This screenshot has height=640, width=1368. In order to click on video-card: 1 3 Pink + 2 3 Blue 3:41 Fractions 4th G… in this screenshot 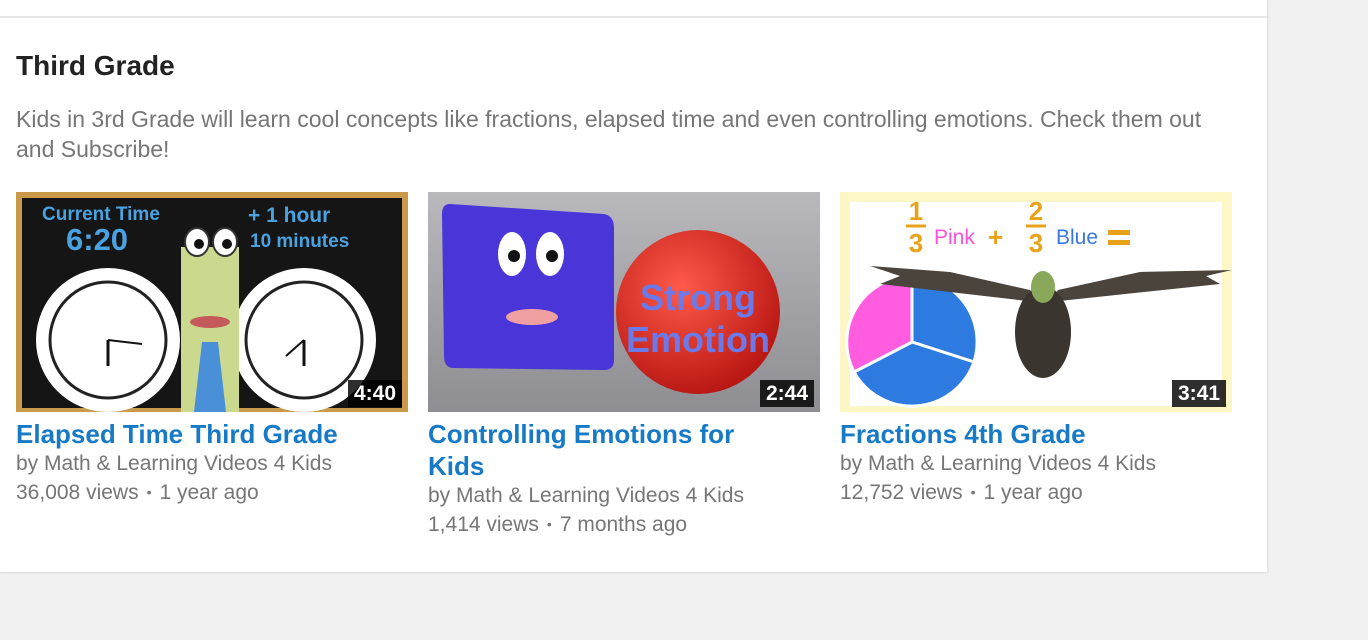, I will do `click(1036, 349)`.